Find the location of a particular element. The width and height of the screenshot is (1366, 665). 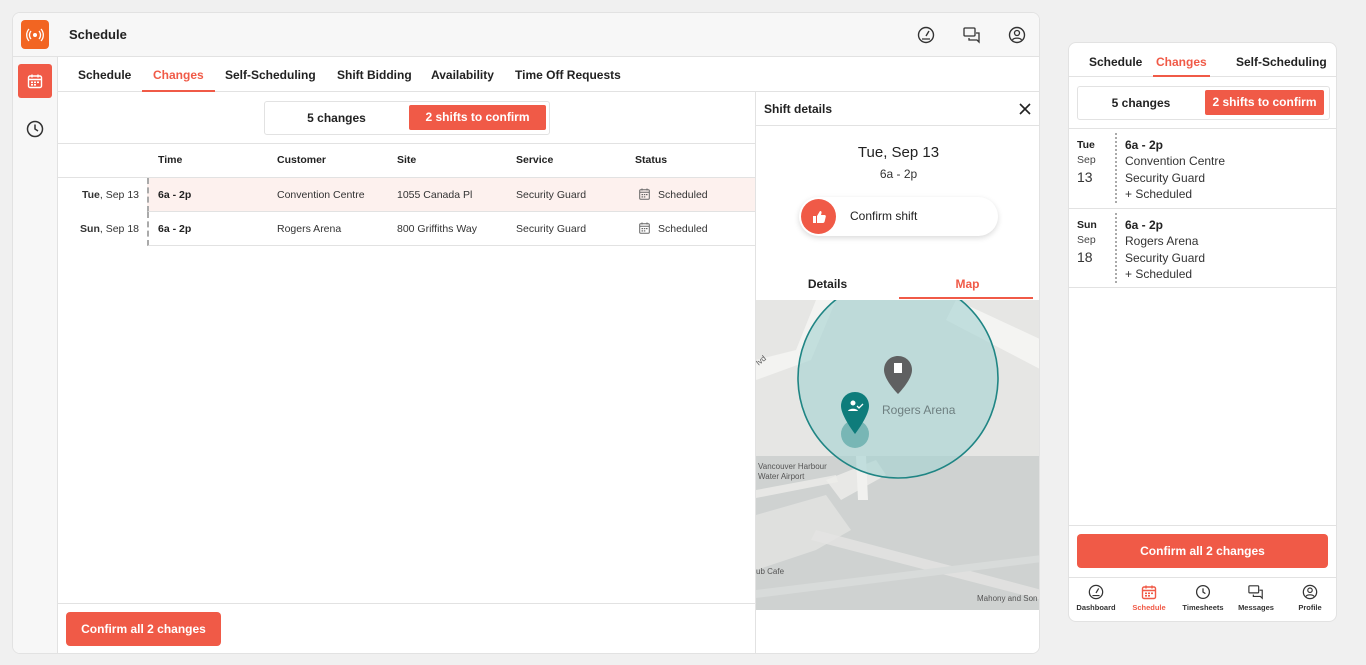

nav-profile: Profile is located at coordinates (1309, 598).